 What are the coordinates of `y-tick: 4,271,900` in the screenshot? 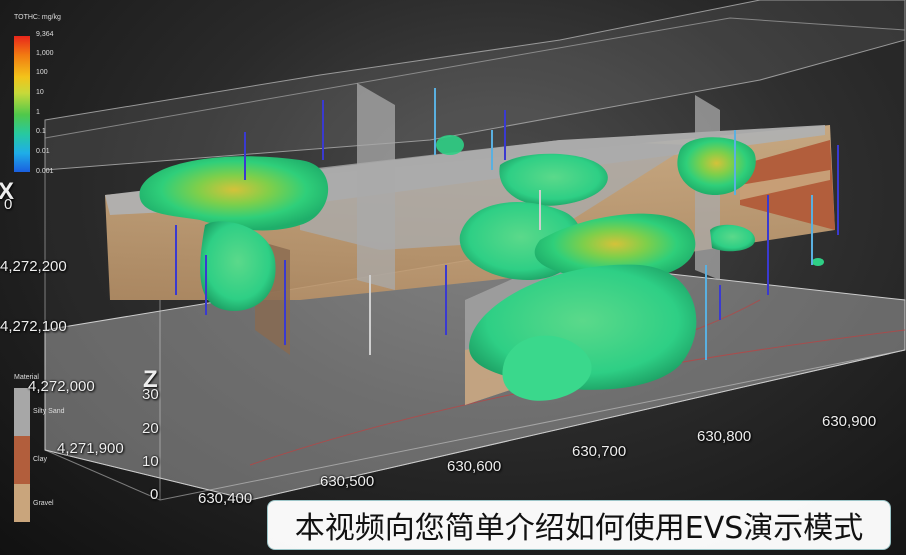 It's located at (90, 448).